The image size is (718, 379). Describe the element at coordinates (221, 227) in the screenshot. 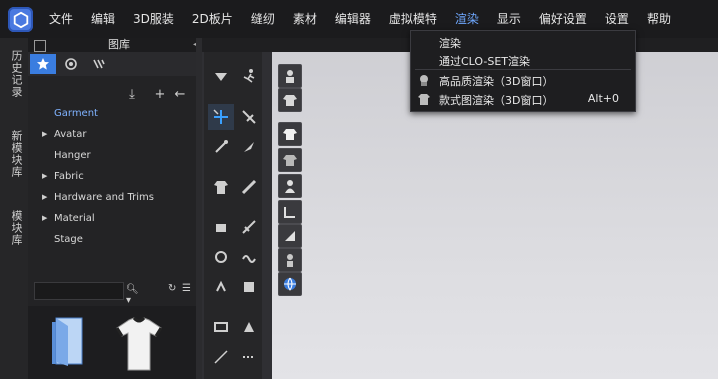

I see `tack-tool-icon` at that location.